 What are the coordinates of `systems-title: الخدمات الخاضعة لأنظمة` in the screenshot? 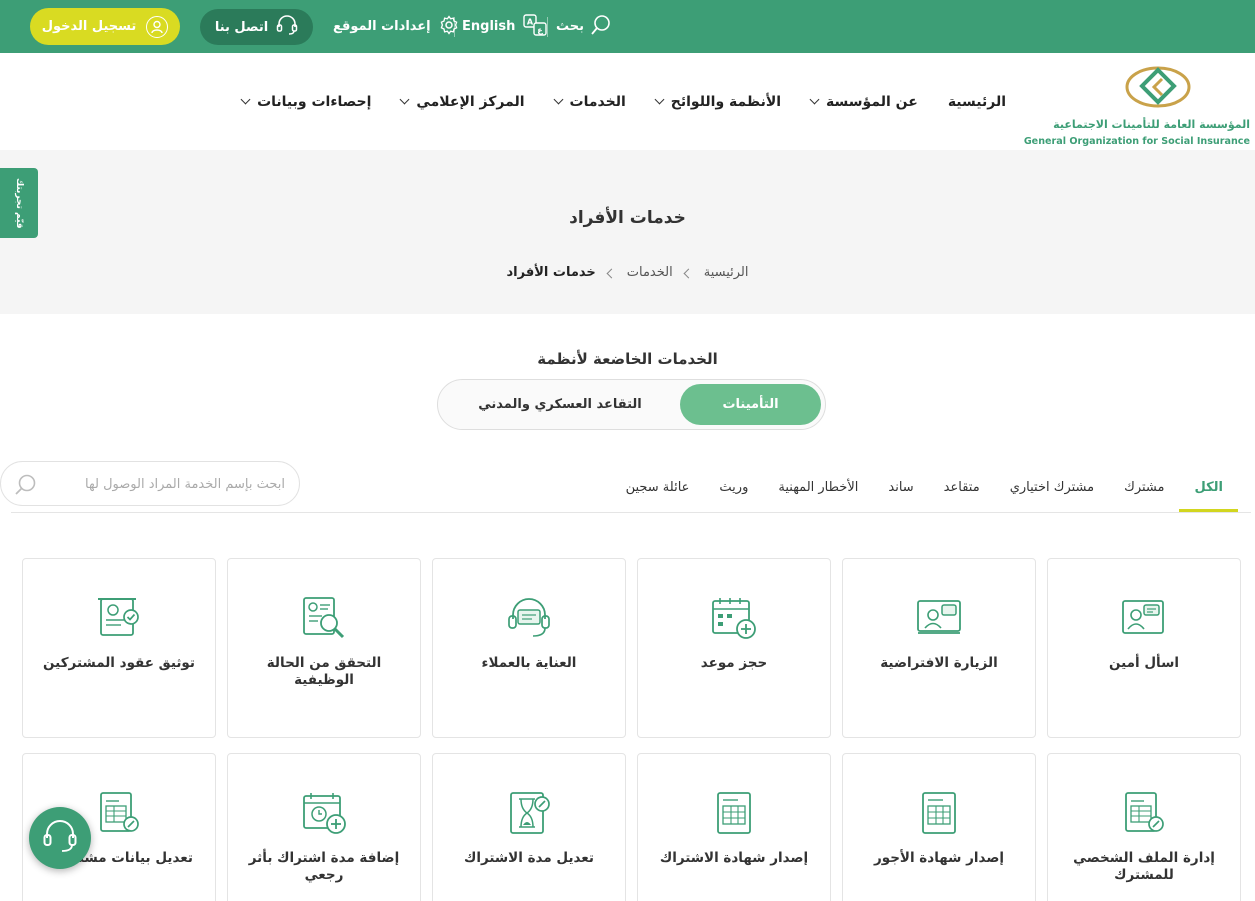 It's located at (627, 359).